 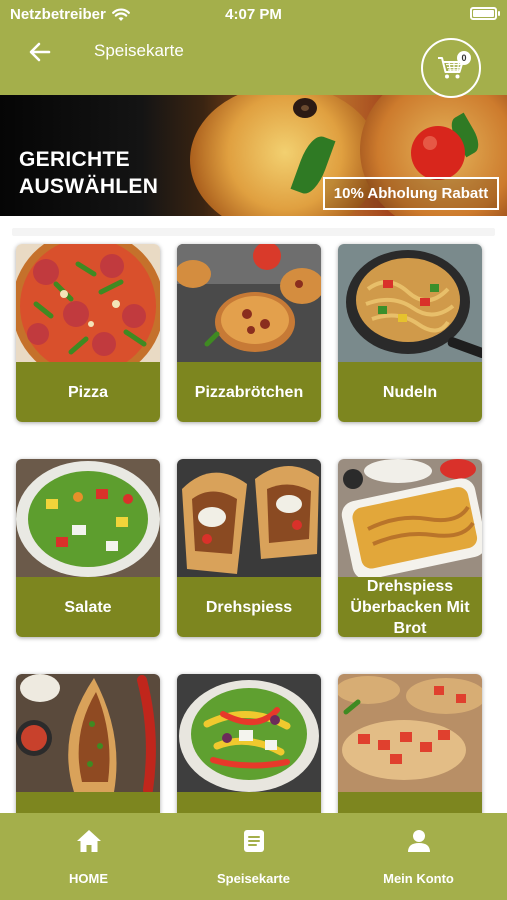 I want to click on tab-mein-konto-label: Mein Konto, so click(x=418, y=878).